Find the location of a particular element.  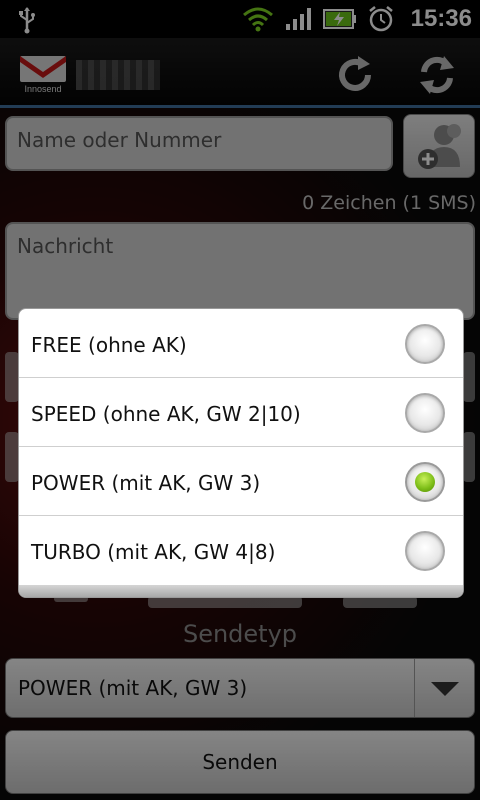

option-speed: SPEED (ohne AK, GW 2|10) is located at coordinates (241, 412).